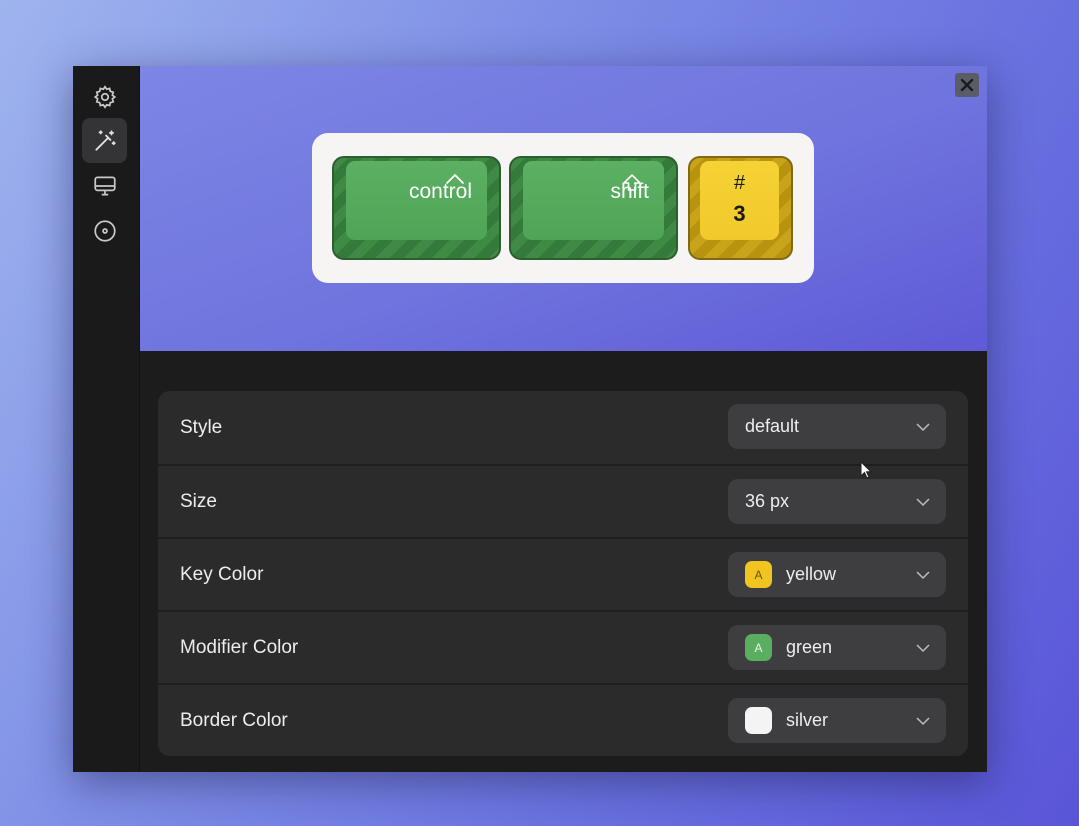 This screenshot has width=1079, height=826. Describe the element at coordinates (563, 719) in the screenshot. I see `setting-row-border-color: Border Color silver` at that location.